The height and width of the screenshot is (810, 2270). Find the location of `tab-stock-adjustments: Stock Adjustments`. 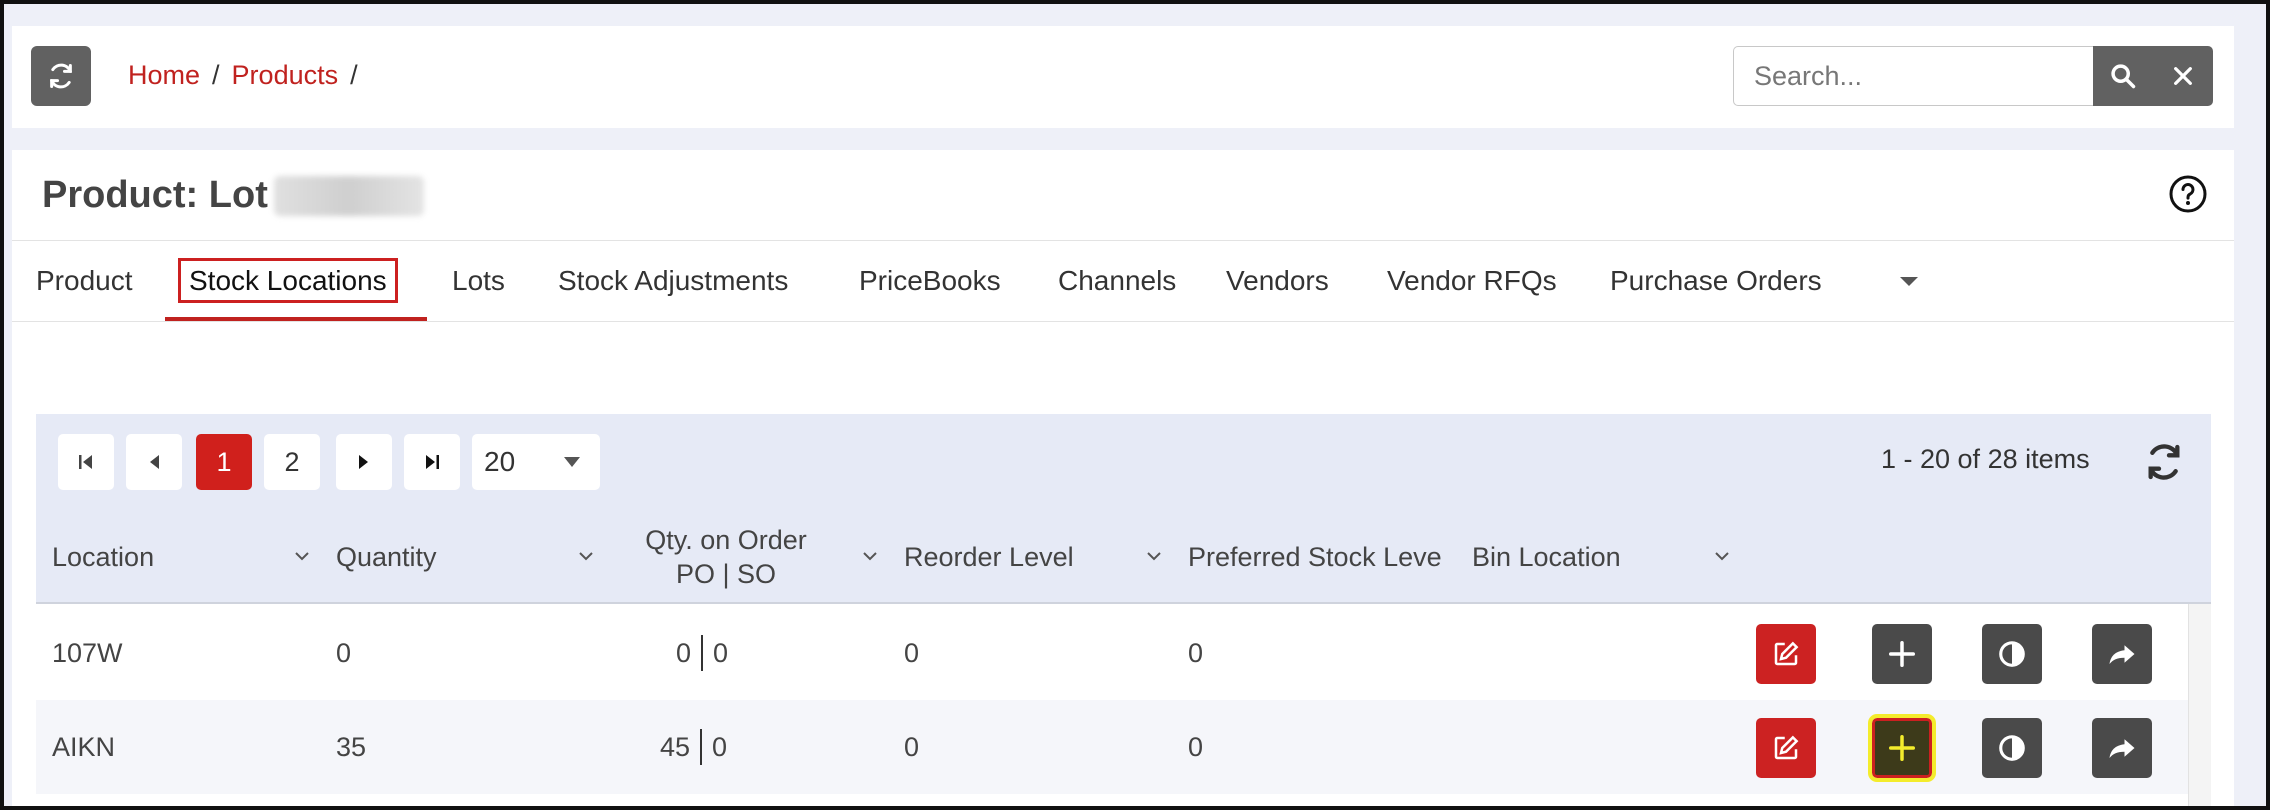

tab-stock-adjustments: Stock Adjustments is located at coordinates (673, 281).